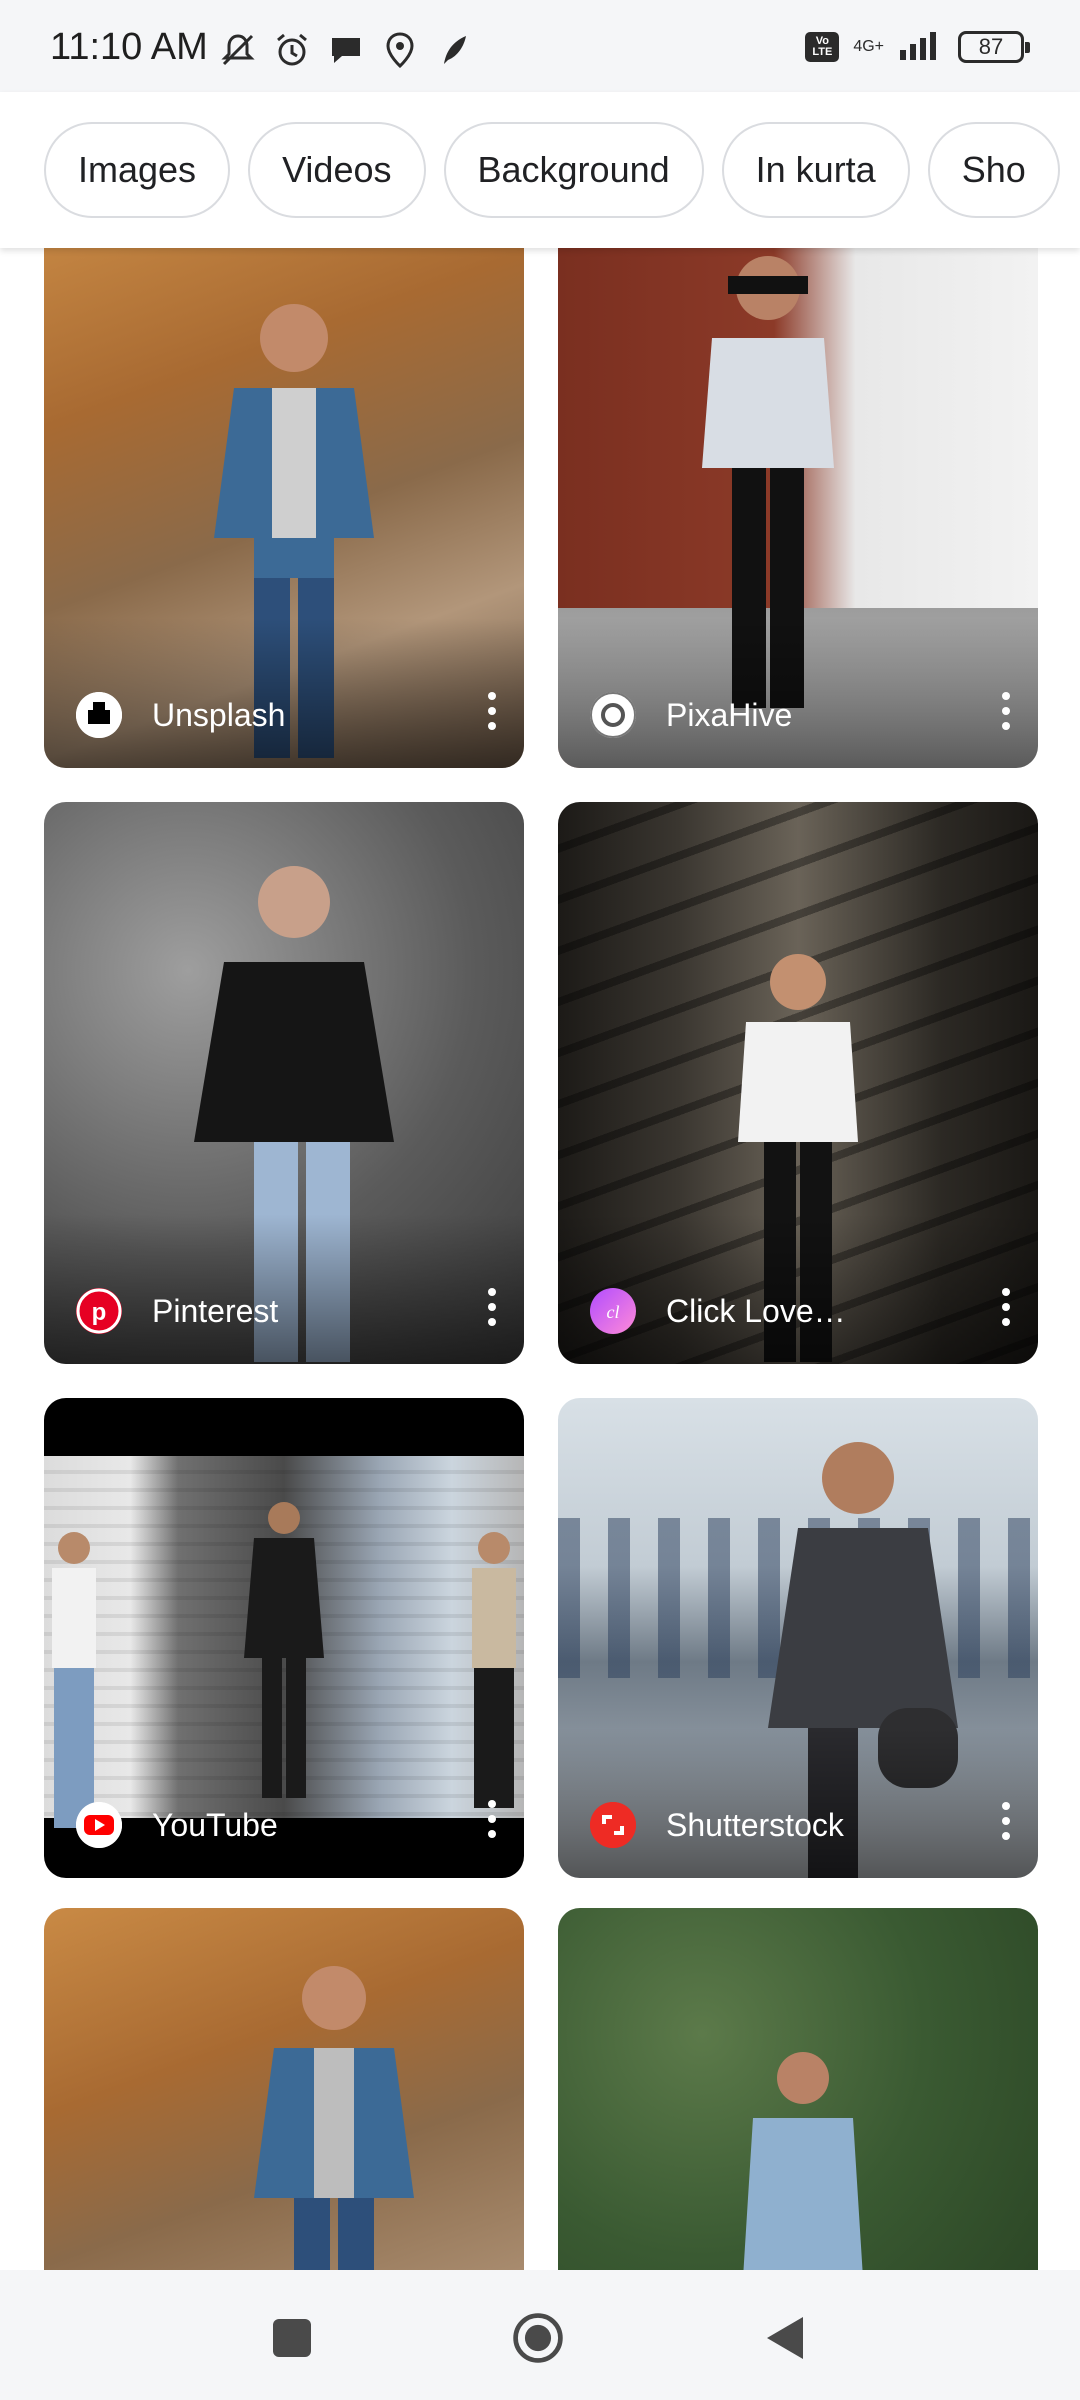 Image resolution: width=1080 pixels, height=2400 pixels. I want to click on source-name: Shutterstock, so click(755, 1824).